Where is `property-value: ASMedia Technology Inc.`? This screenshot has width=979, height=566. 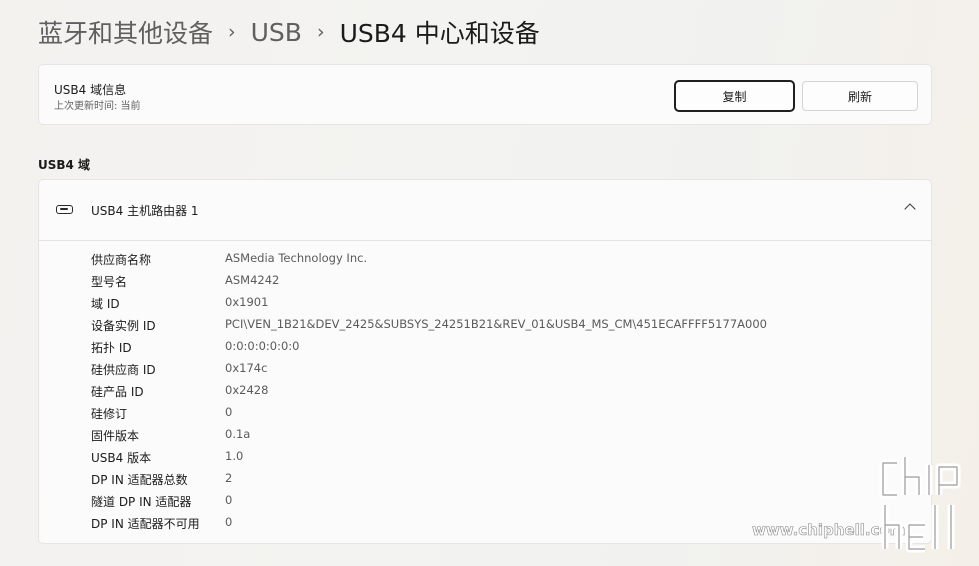
property-value: ASMedia Technology Inc. is located at coordinates (296, 258).